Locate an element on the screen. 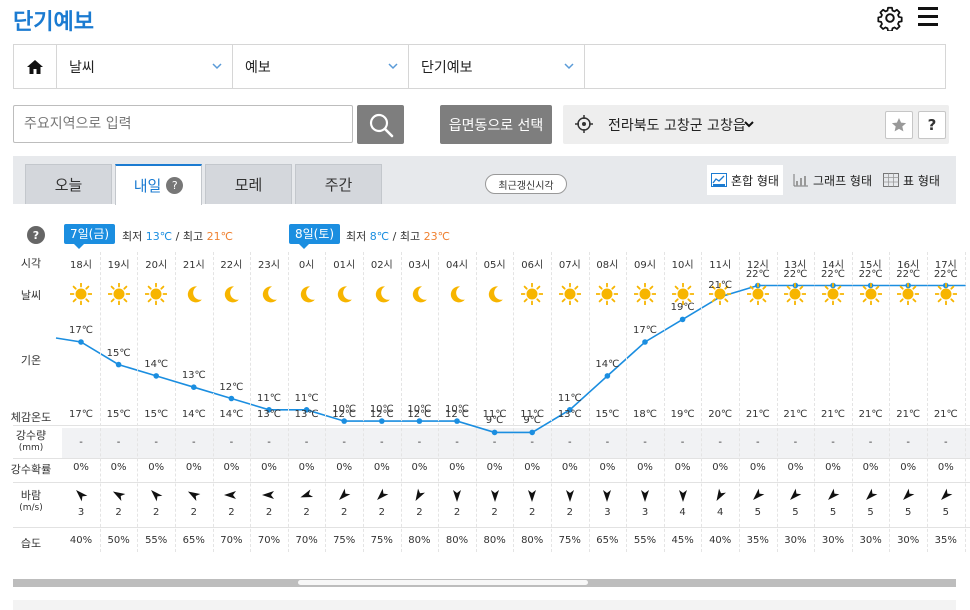 This screenshot has height=610, width=970. favorite-button is located at coordinates (899, 125).